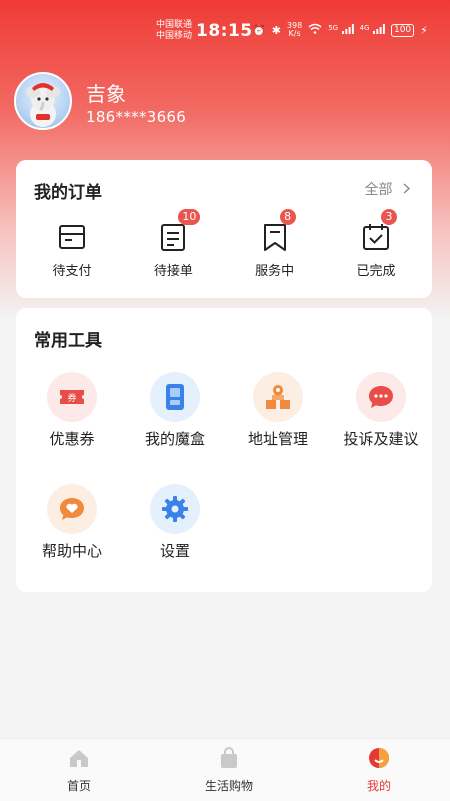 The height and width of the screenshot is (801, 450). I want to click on coupon-icon: 券, so click(72, 397).